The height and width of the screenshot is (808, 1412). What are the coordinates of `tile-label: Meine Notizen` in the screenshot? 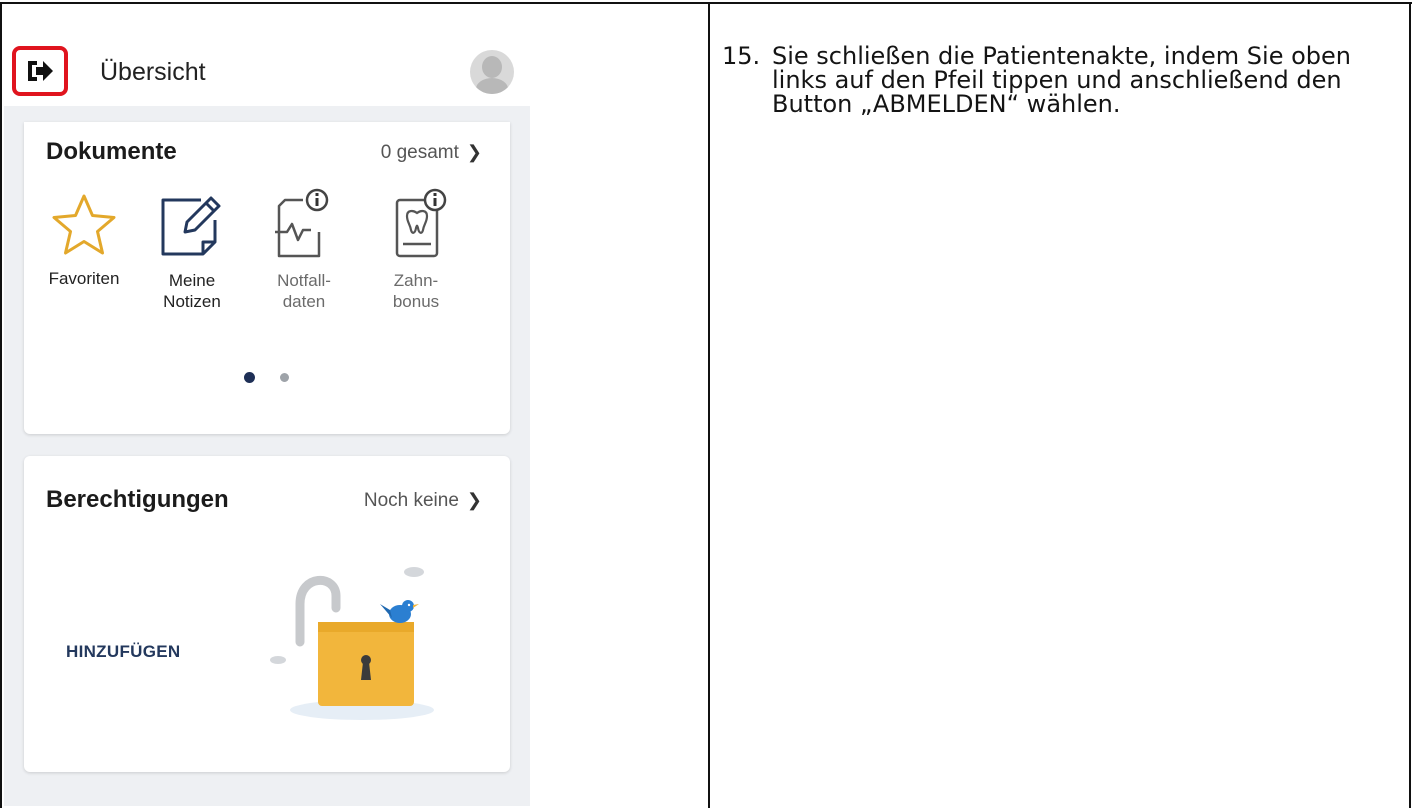 It's located at (192, 291).